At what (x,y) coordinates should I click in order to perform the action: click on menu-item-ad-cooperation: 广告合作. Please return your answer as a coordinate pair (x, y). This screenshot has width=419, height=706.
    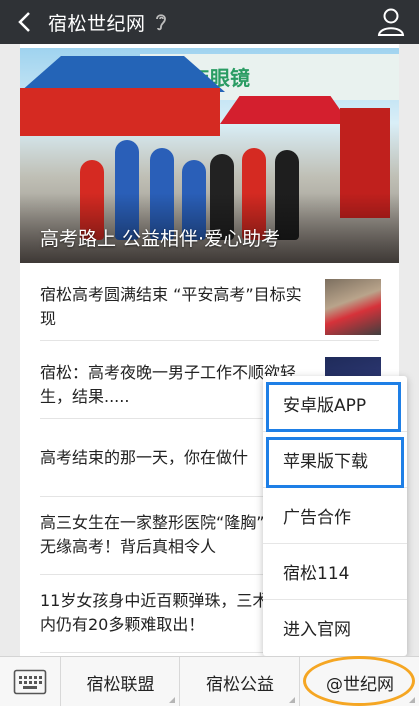
    Looking at the image, I should click on (335, 516).